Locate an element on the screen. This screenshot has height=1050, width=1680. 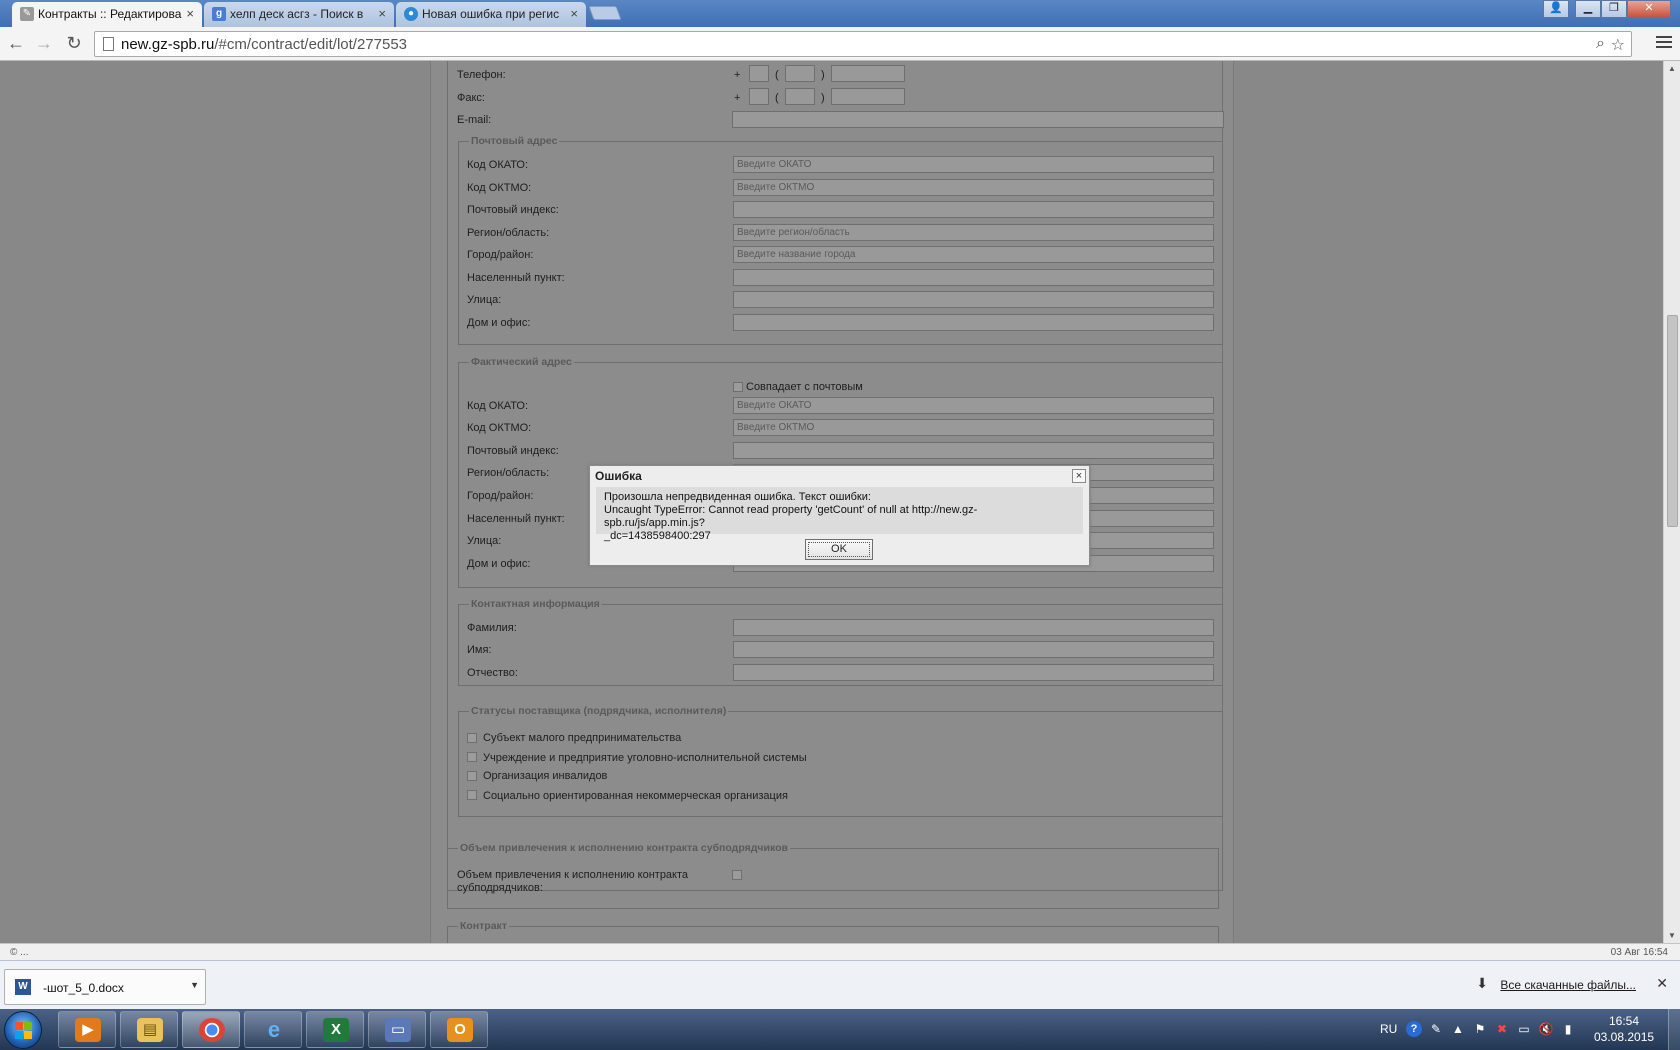
windows-logo-icon is located at coordinates (23, 1030).